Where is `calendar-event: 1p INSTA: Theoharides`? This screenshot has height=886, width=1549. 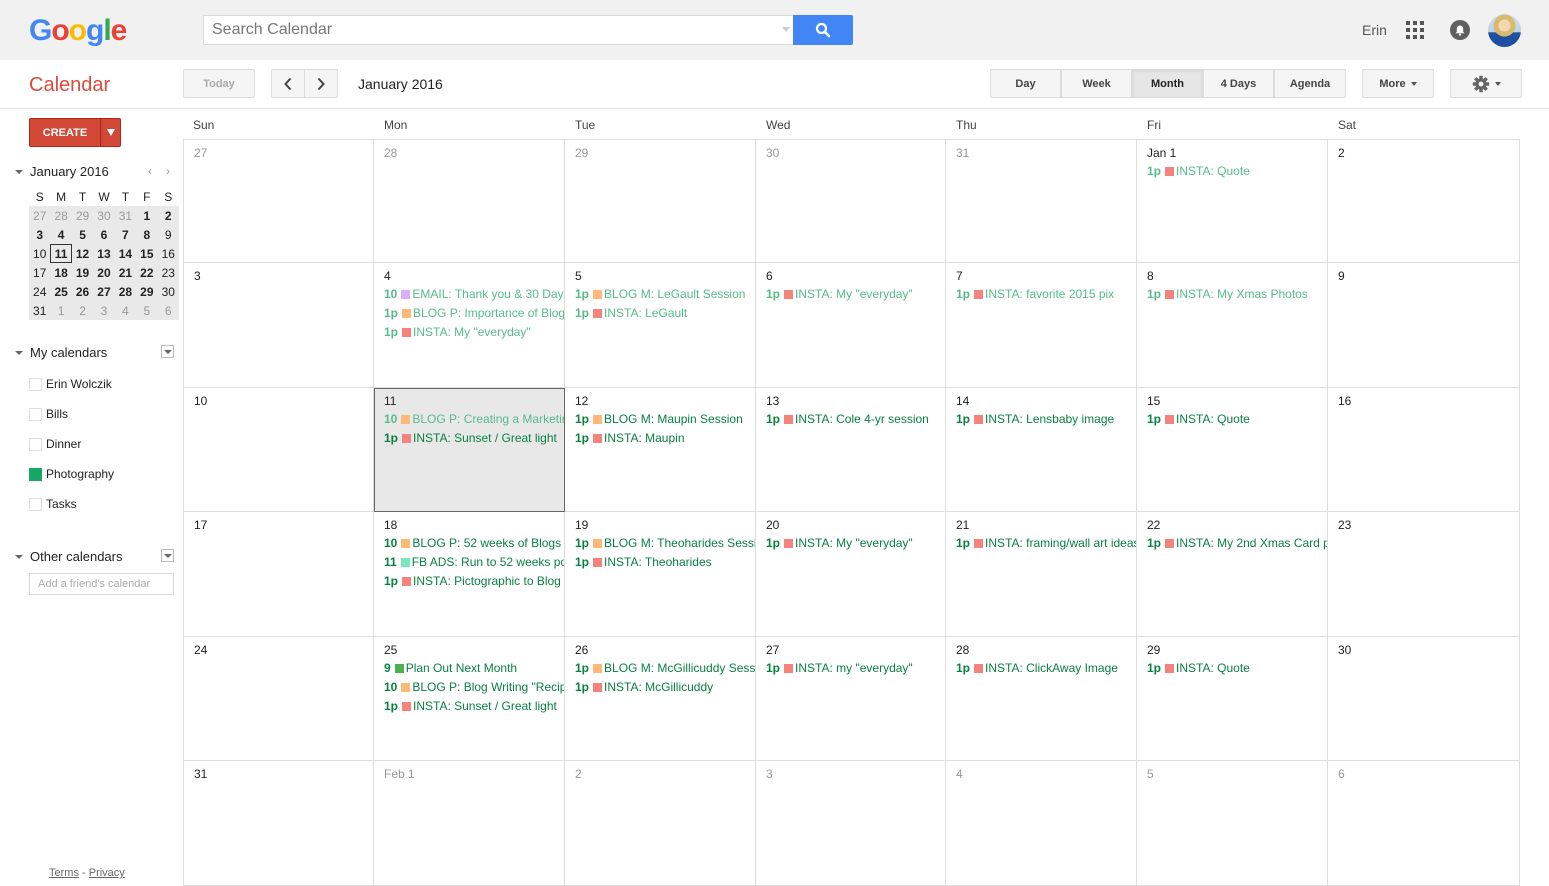
calendar-event: 1p INSTA: Theoharides is located at coordinates (643, 562).